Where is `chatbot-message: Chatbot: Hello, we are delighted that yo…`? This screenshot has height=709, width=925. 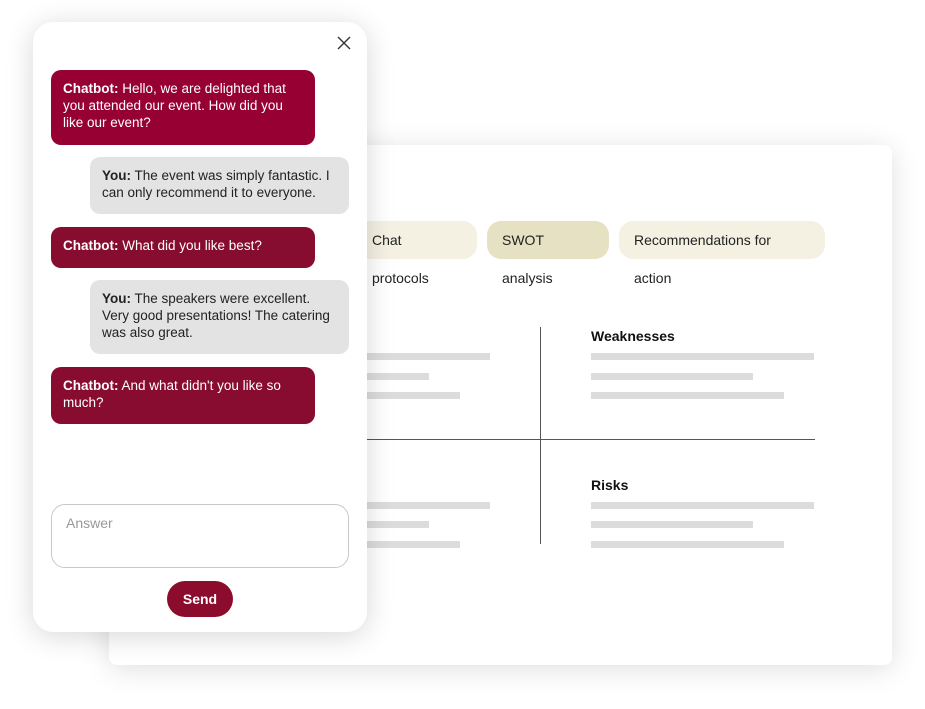
chatbot-message: Chatbot: Hello, we are delighted that yo… is located at coordinates (183, 107).